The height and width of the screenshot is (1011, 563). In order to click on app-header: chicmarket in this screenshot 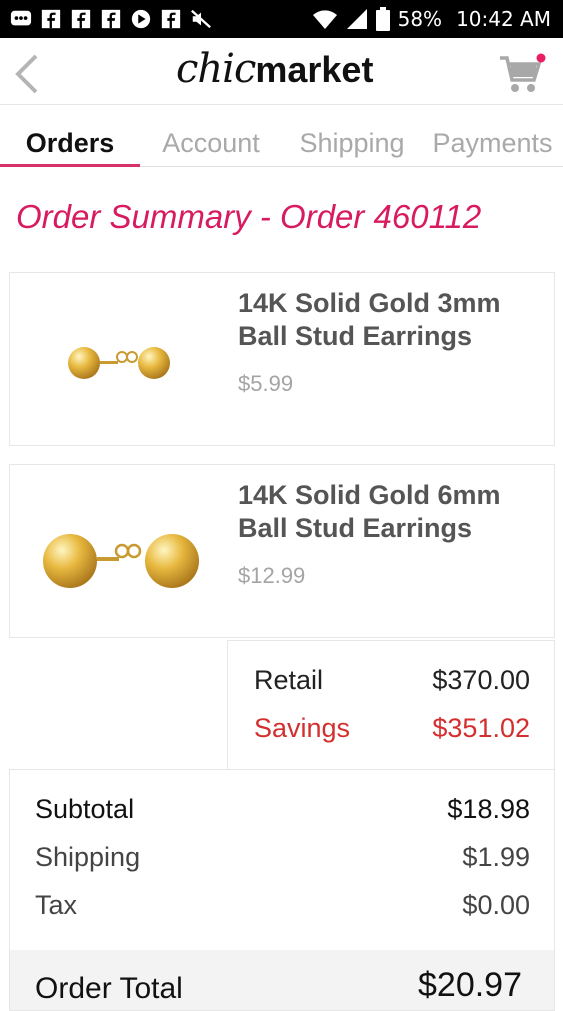, I will do `click(281, 71)`.